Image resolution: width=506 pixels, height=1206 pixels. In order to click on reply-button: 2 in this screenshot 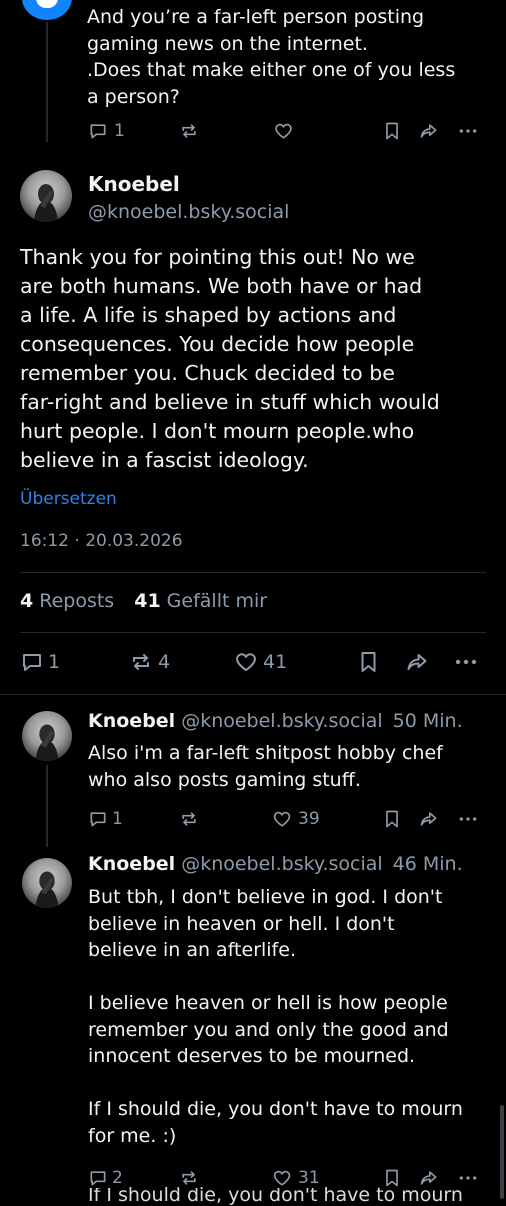, I will do `click(105, 1178)`.